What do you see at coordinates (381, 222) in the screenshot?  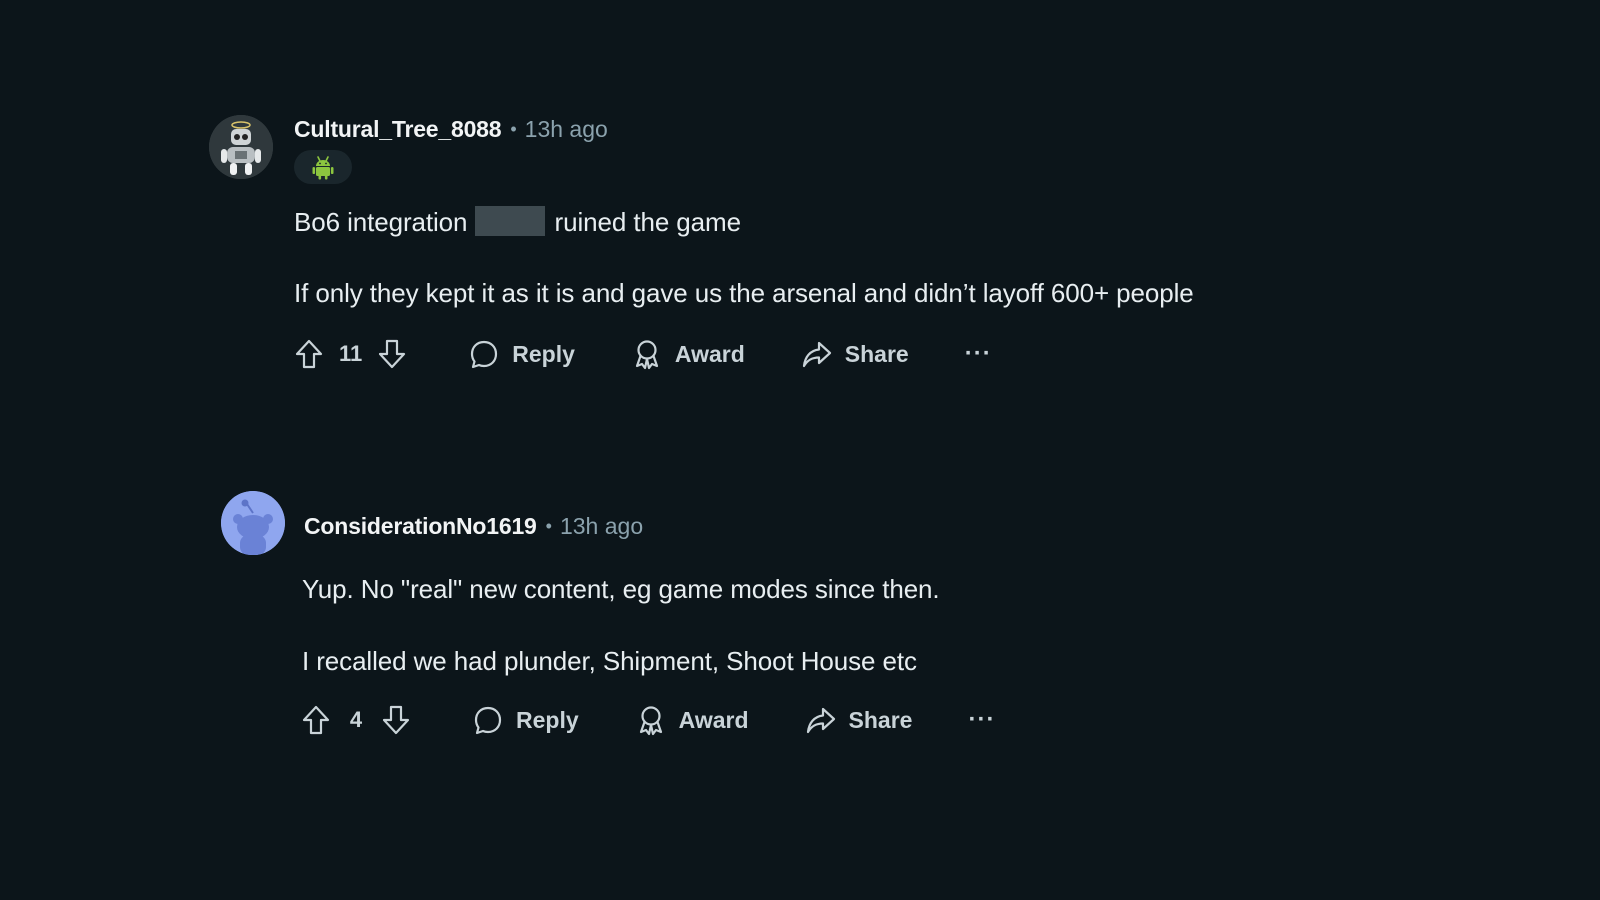 I see `comment-text-before-redaction: Bo6 integration` at bounding box center [381, 222].